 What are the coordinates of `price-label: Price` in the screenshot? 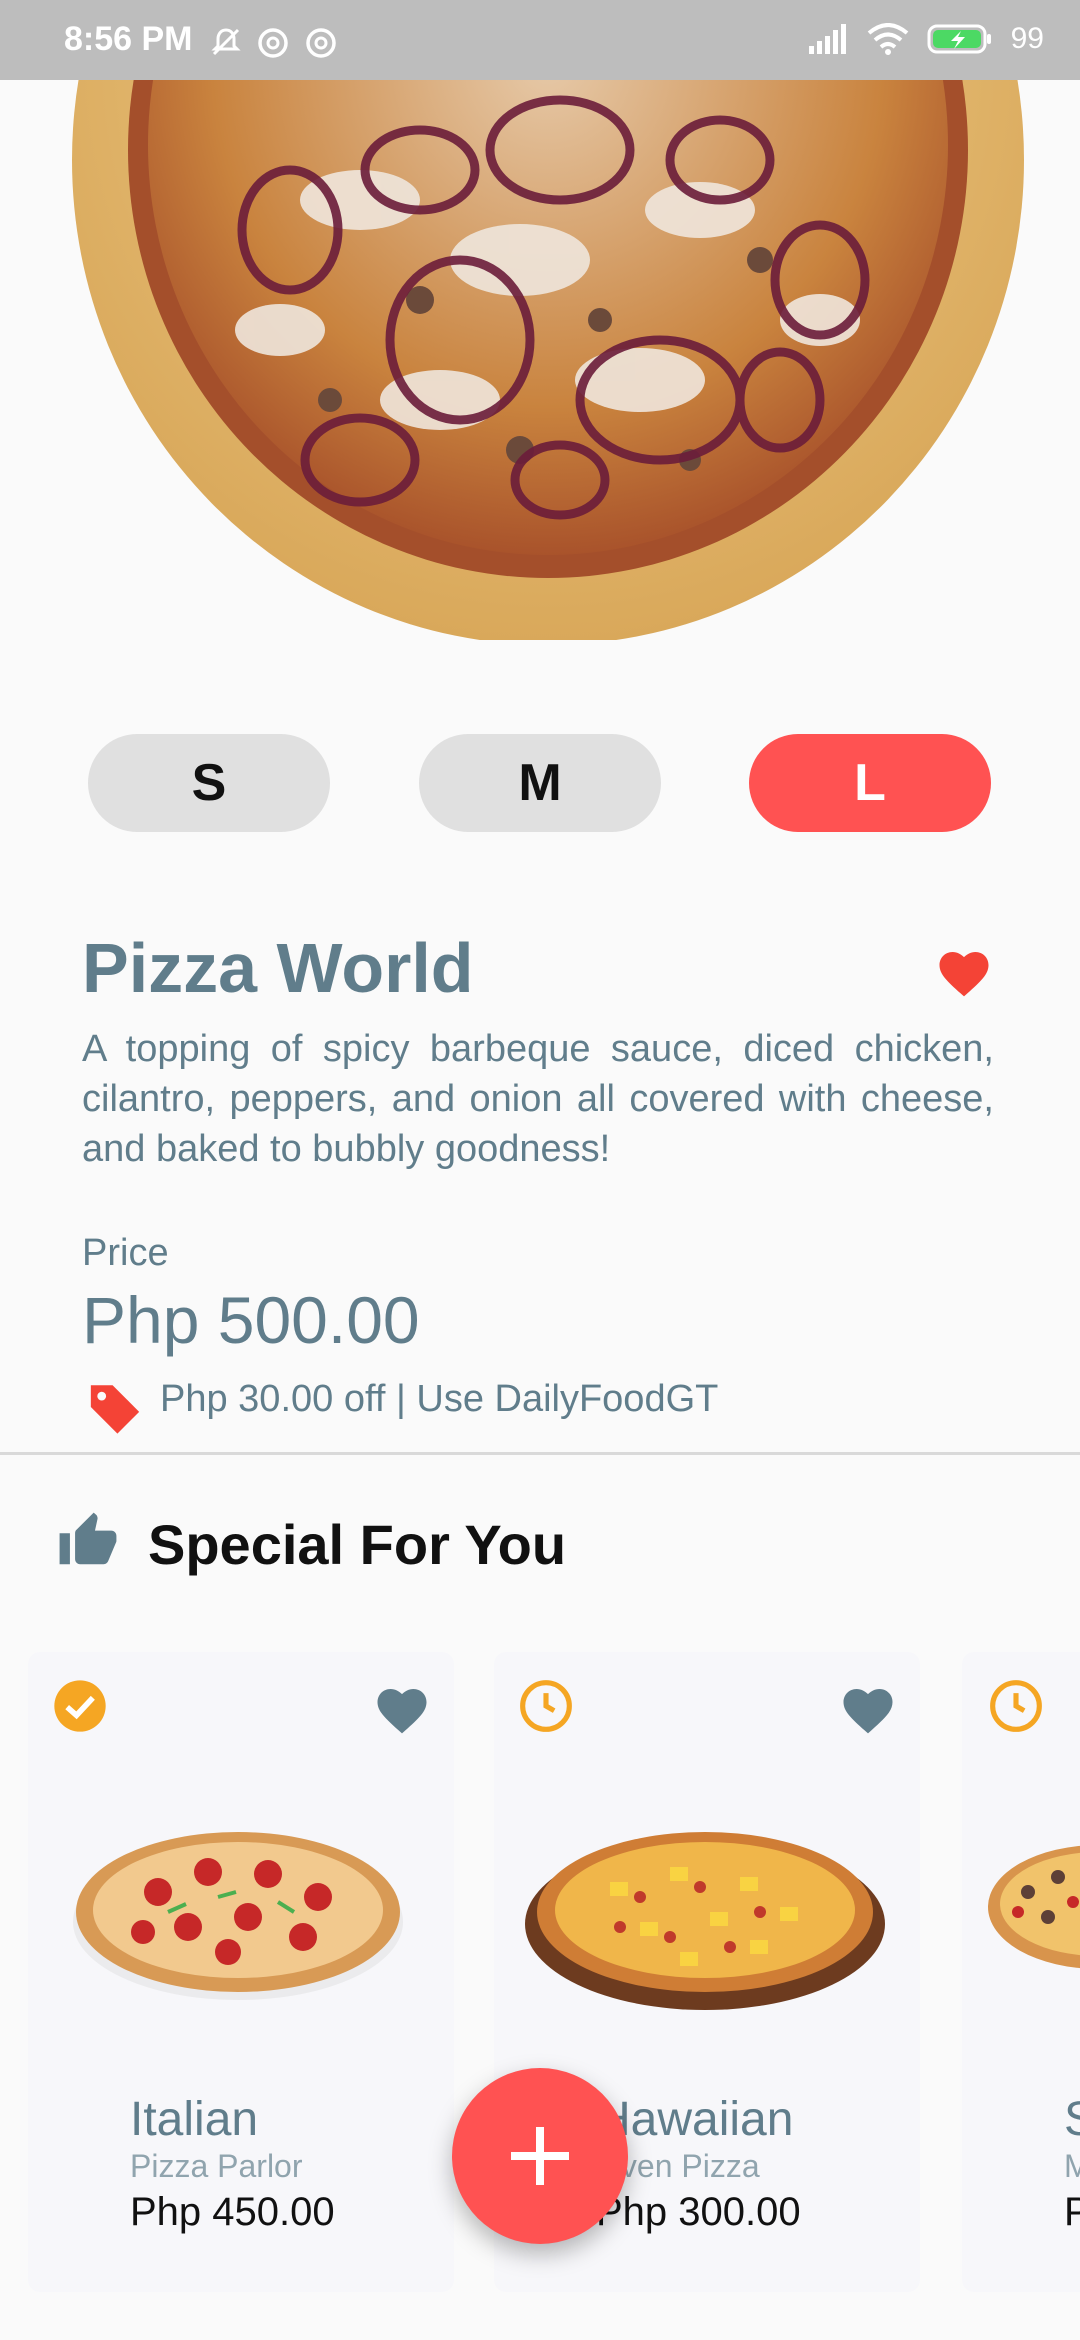 It's located at (125, 1253).